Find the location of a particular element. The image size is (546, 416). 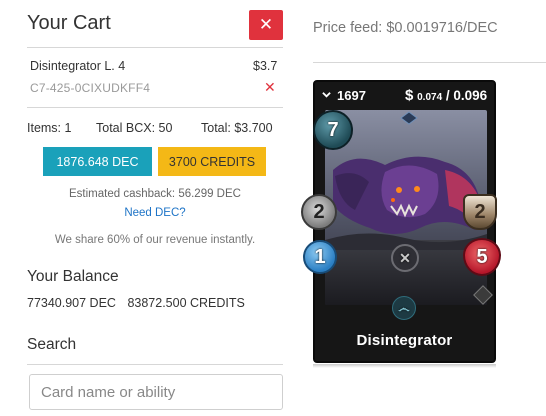

melee-value: 2 is located at coordinates (319, 211).